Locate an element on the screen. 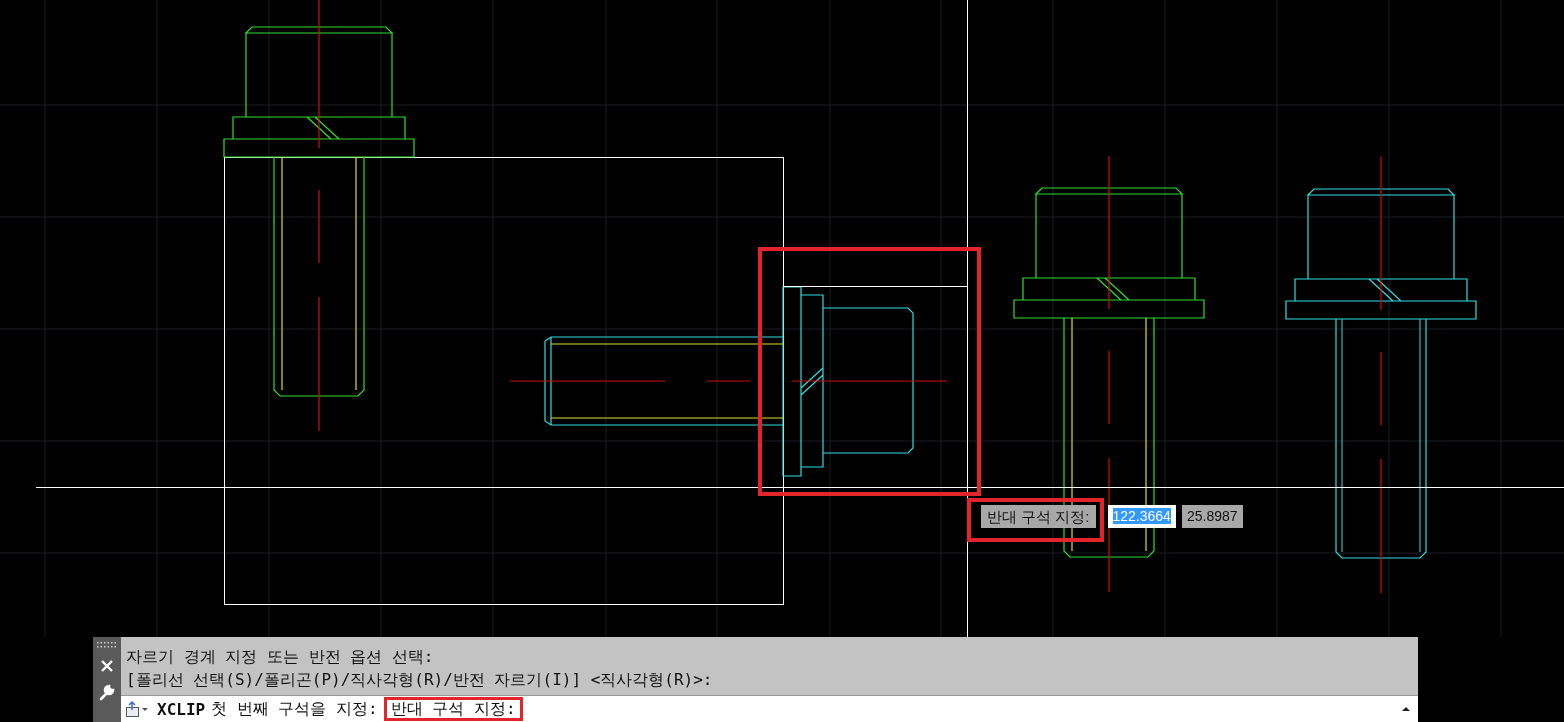 This screenshot has height=722, width=1564. command-name: XCLIP is located at coordinates (181, 709).